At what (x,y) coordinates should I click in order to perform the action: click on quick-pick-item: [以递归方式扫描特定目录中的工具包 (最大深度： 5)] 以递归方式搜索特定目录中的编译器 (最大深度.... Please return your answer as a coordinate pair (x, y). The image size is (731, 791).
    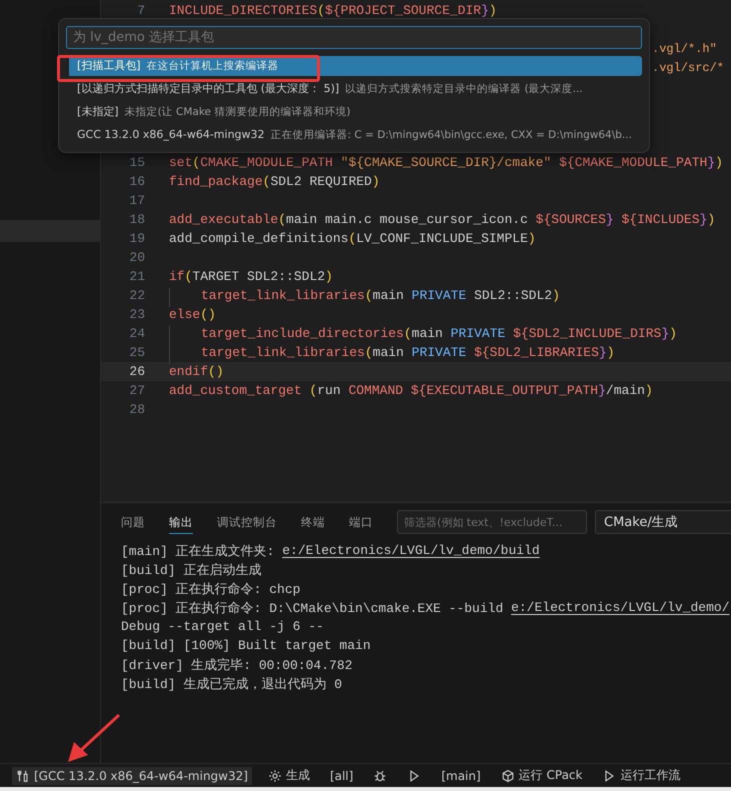
    Looking at the image, I should click on (354, 88).